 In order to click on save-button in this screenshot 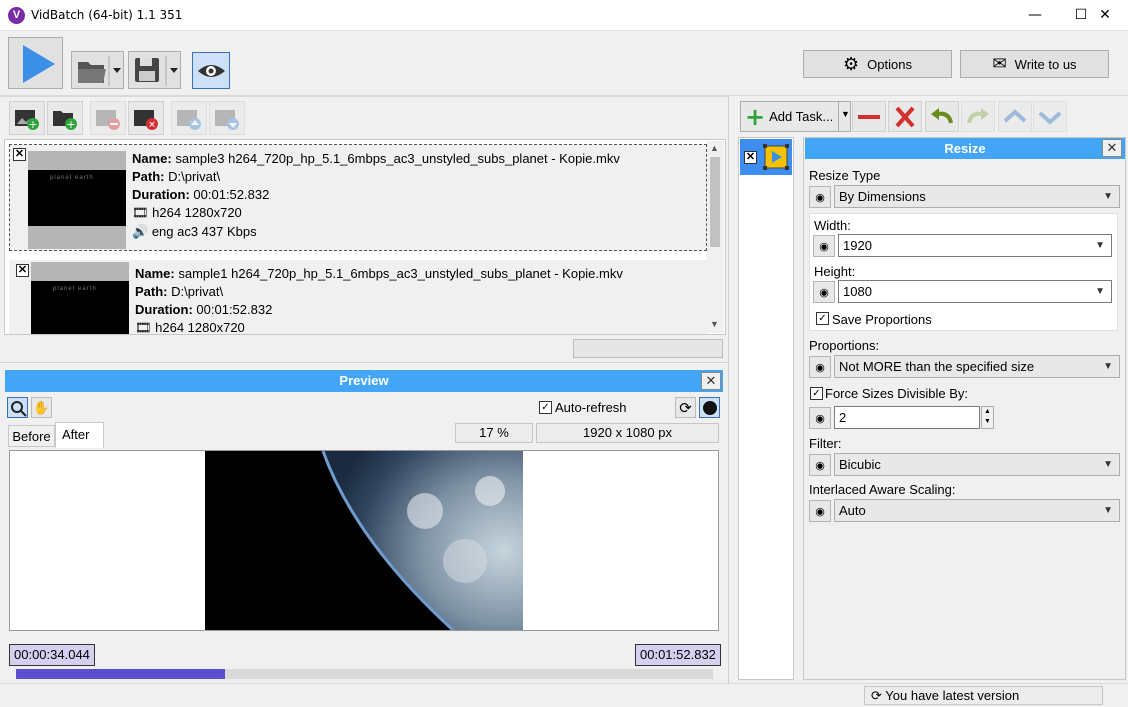, I will do `click(154, 70)`.